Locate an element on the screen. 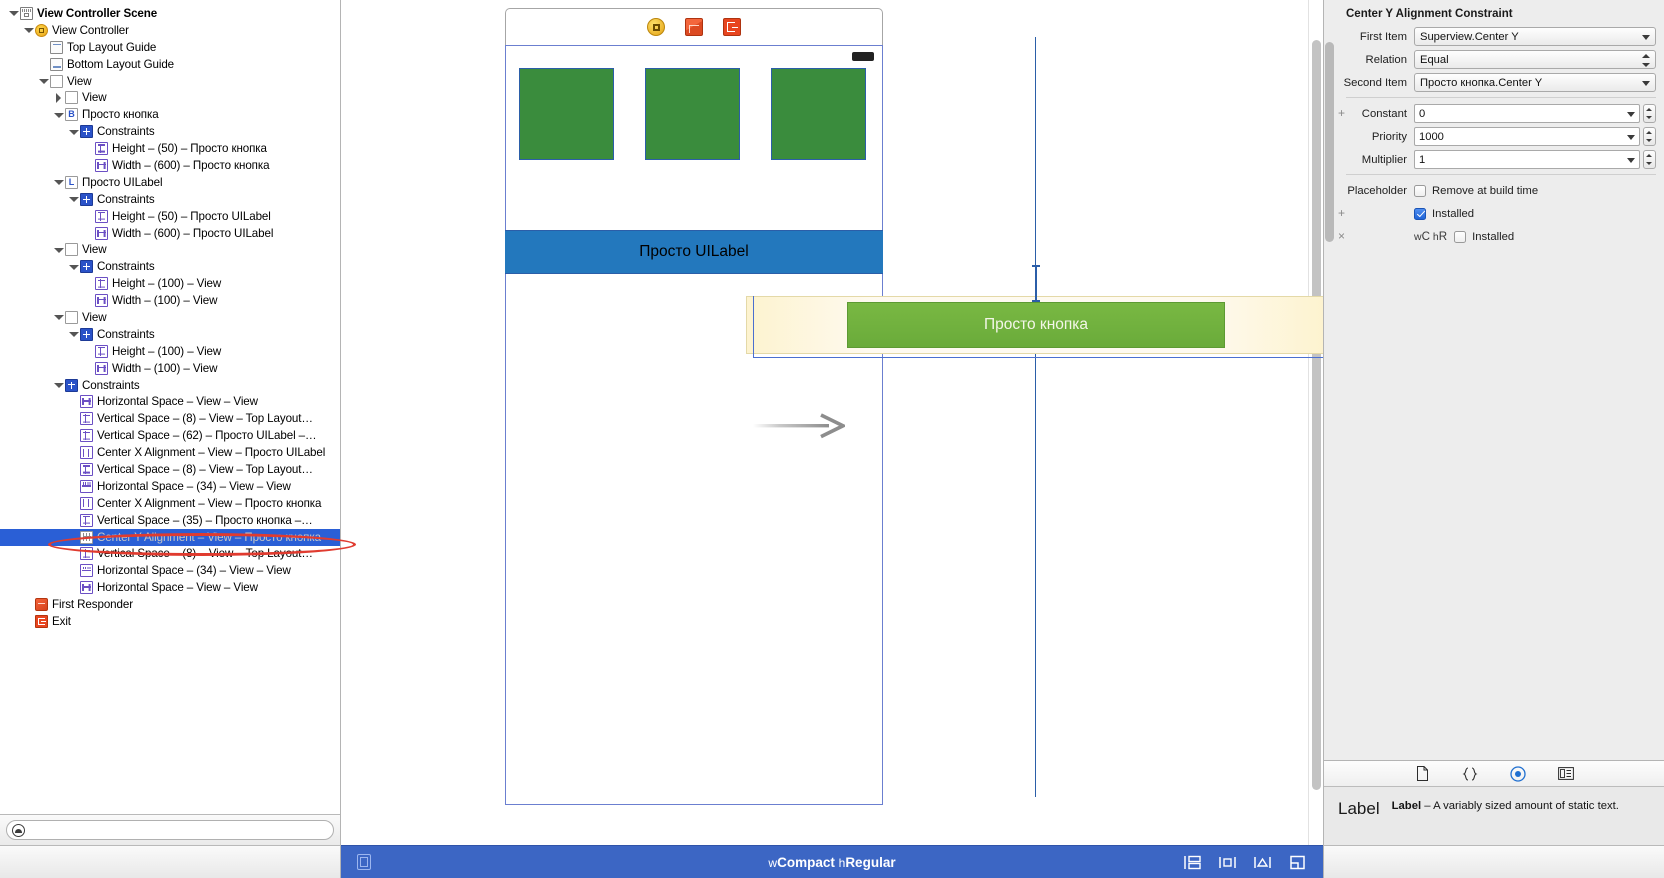 The height and width of the screenshot is (878, 1664). media-library-icon is located at coordinates (1566, 774).